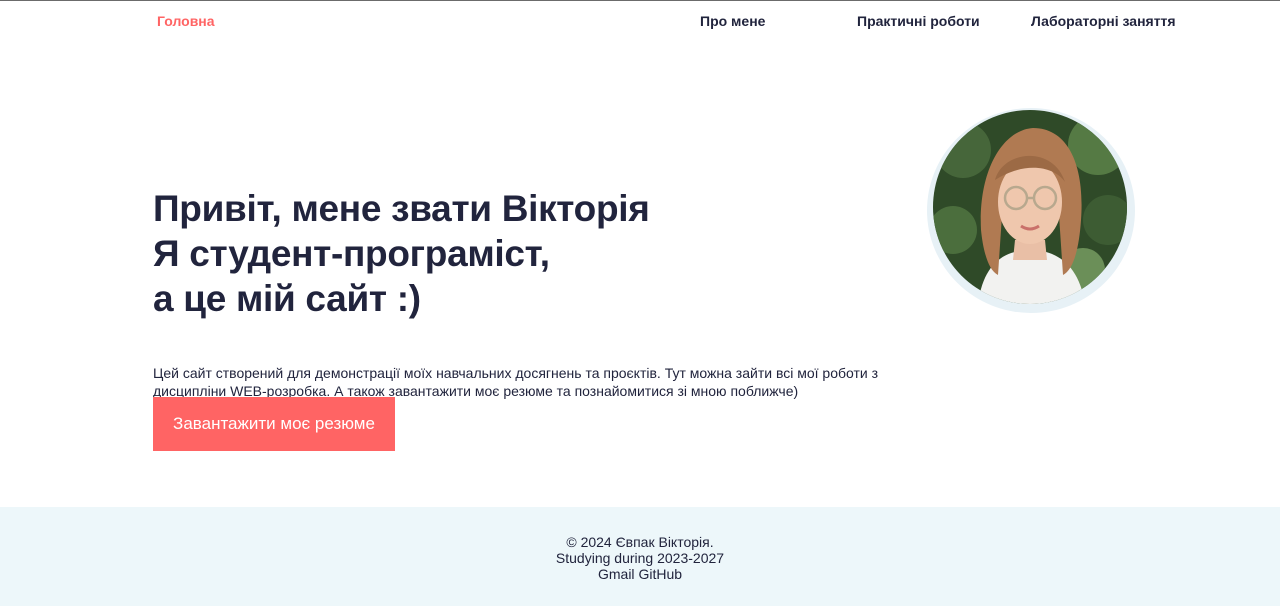 The width and height of the screenshot is (1280, 606). What do you see at coordinates (732, 21) in the screenshot?
I see `nav-link-about: Про мене` at bounding box center [732, 21].